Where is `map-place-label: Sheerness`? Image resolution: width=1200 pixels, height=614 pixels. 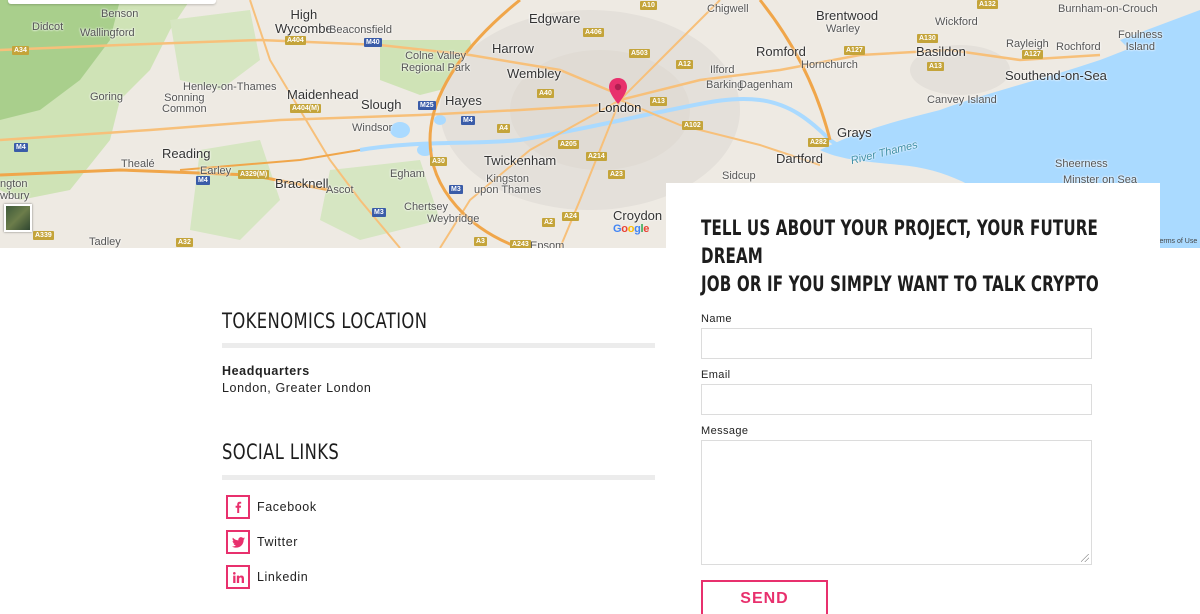
map-place-label: Sheerness is located at coordinates (1081, 164).